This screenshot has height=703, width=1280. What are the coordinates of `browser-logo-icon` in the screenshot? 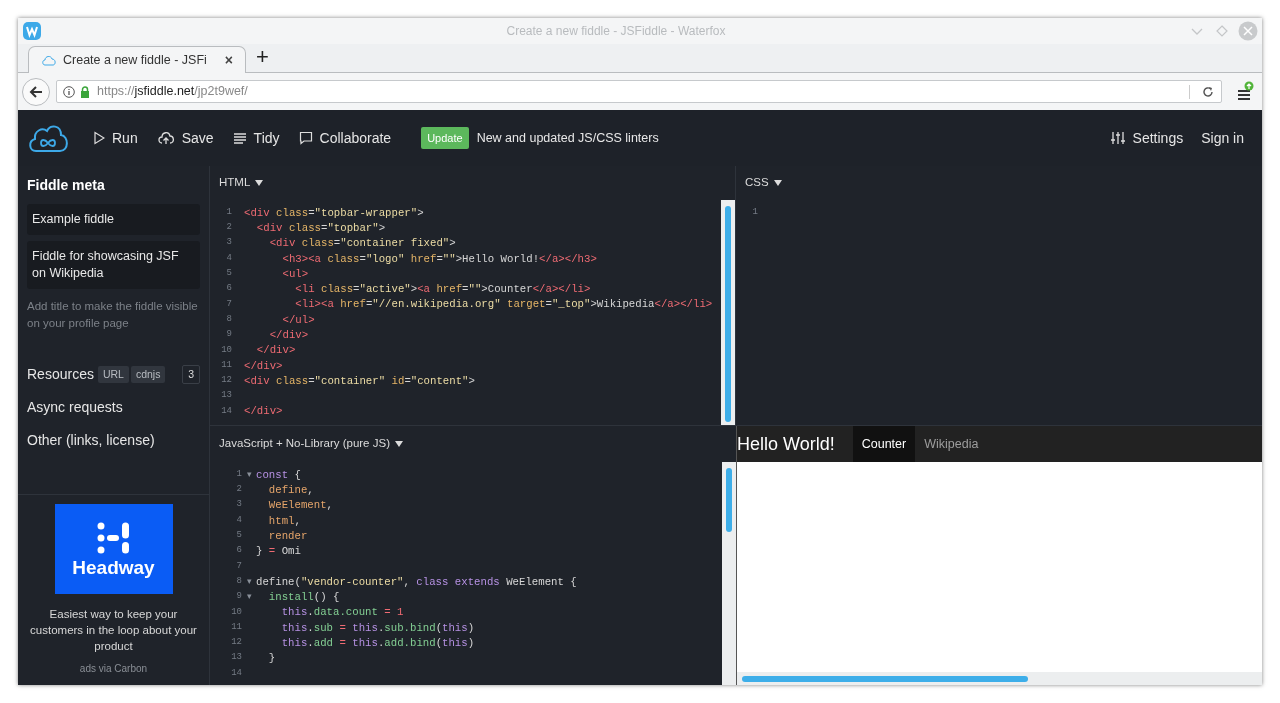 It's located at (32, 31).